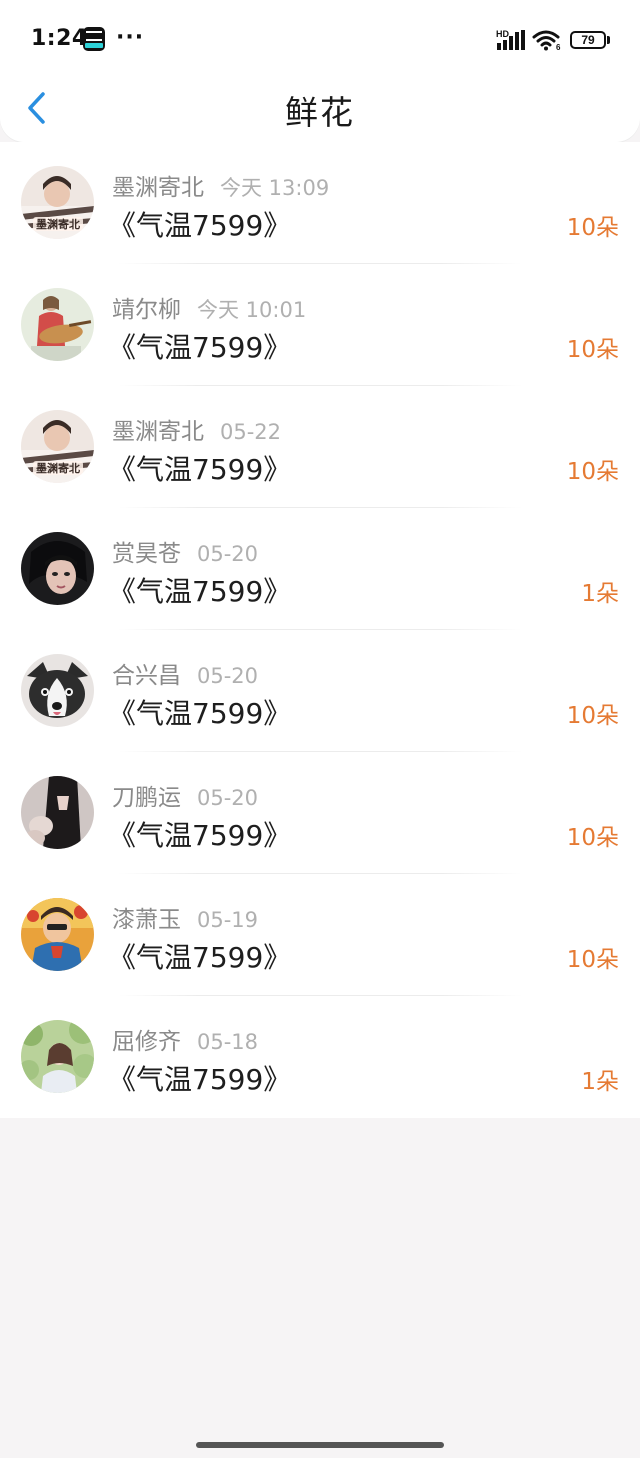 This screenshot has height=1458, width=640. Describe the element at coordinates (320, 1445) in the screenshot. I see `home-indicator` at that location.